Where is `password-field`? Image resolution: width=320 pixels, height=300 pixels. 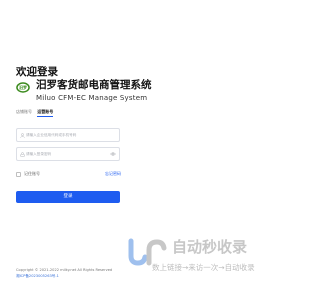 password-field is located at coordinates (68, 154).